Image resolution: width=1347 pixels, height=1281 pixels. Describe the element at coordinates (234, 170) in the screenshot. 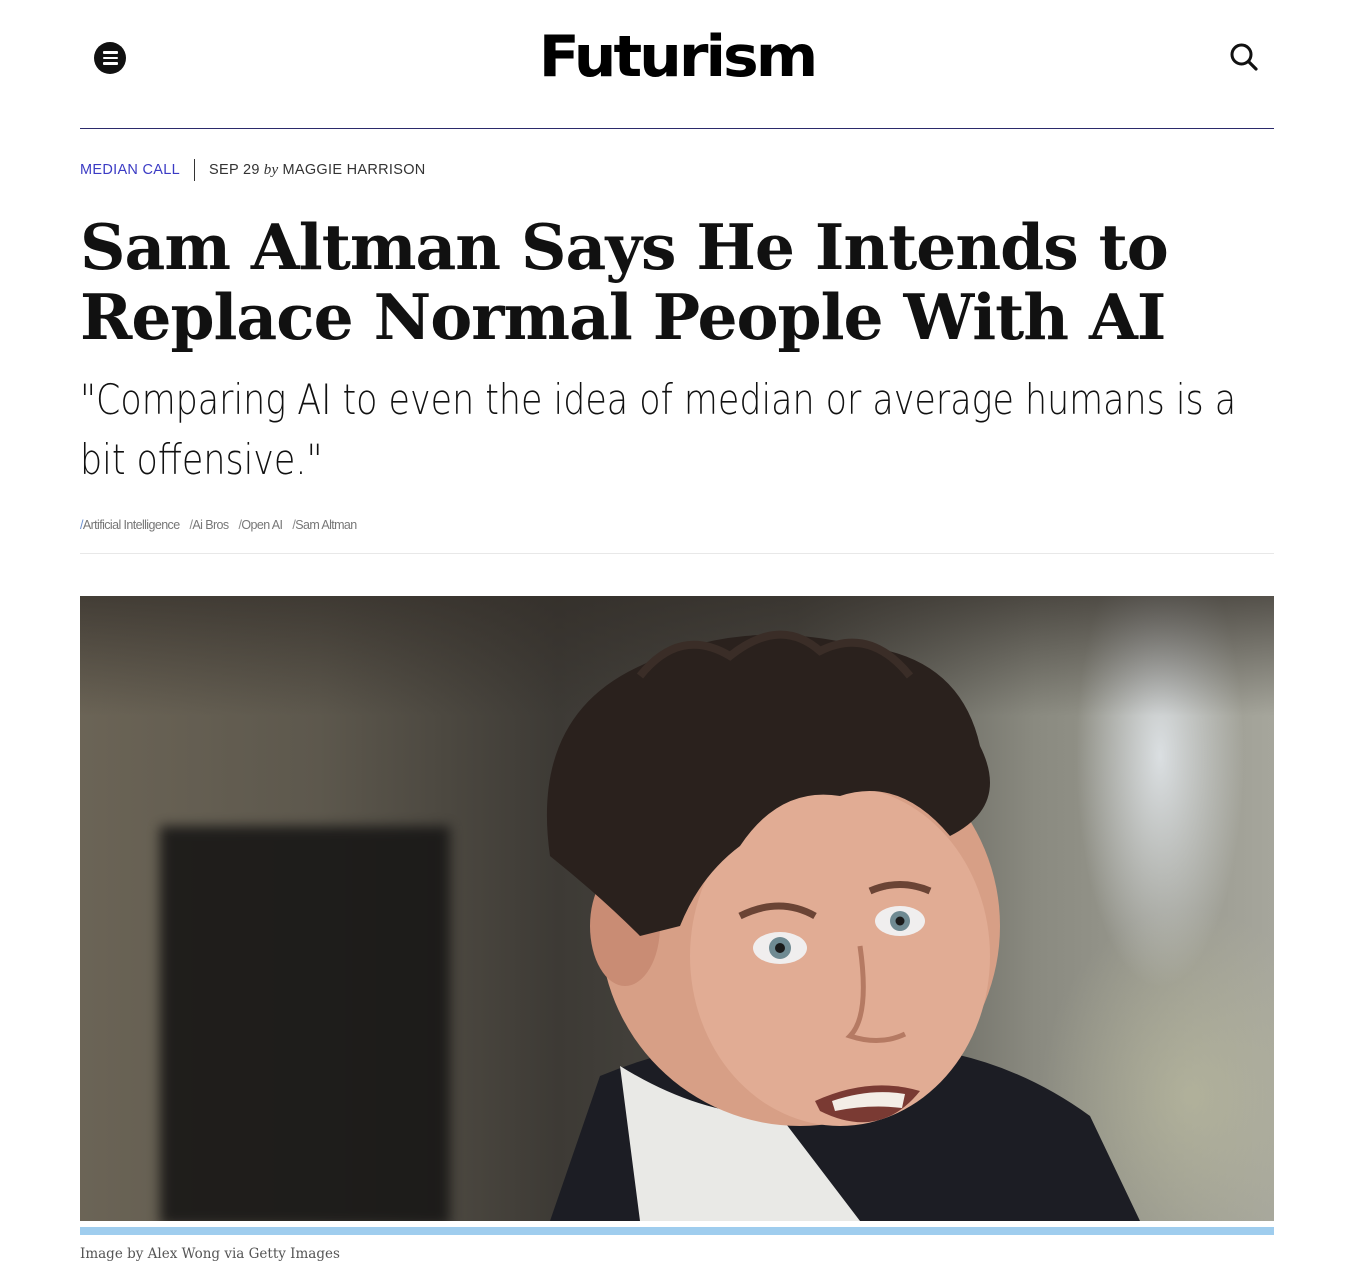

I see `publish-date: SEP 29` at that location.